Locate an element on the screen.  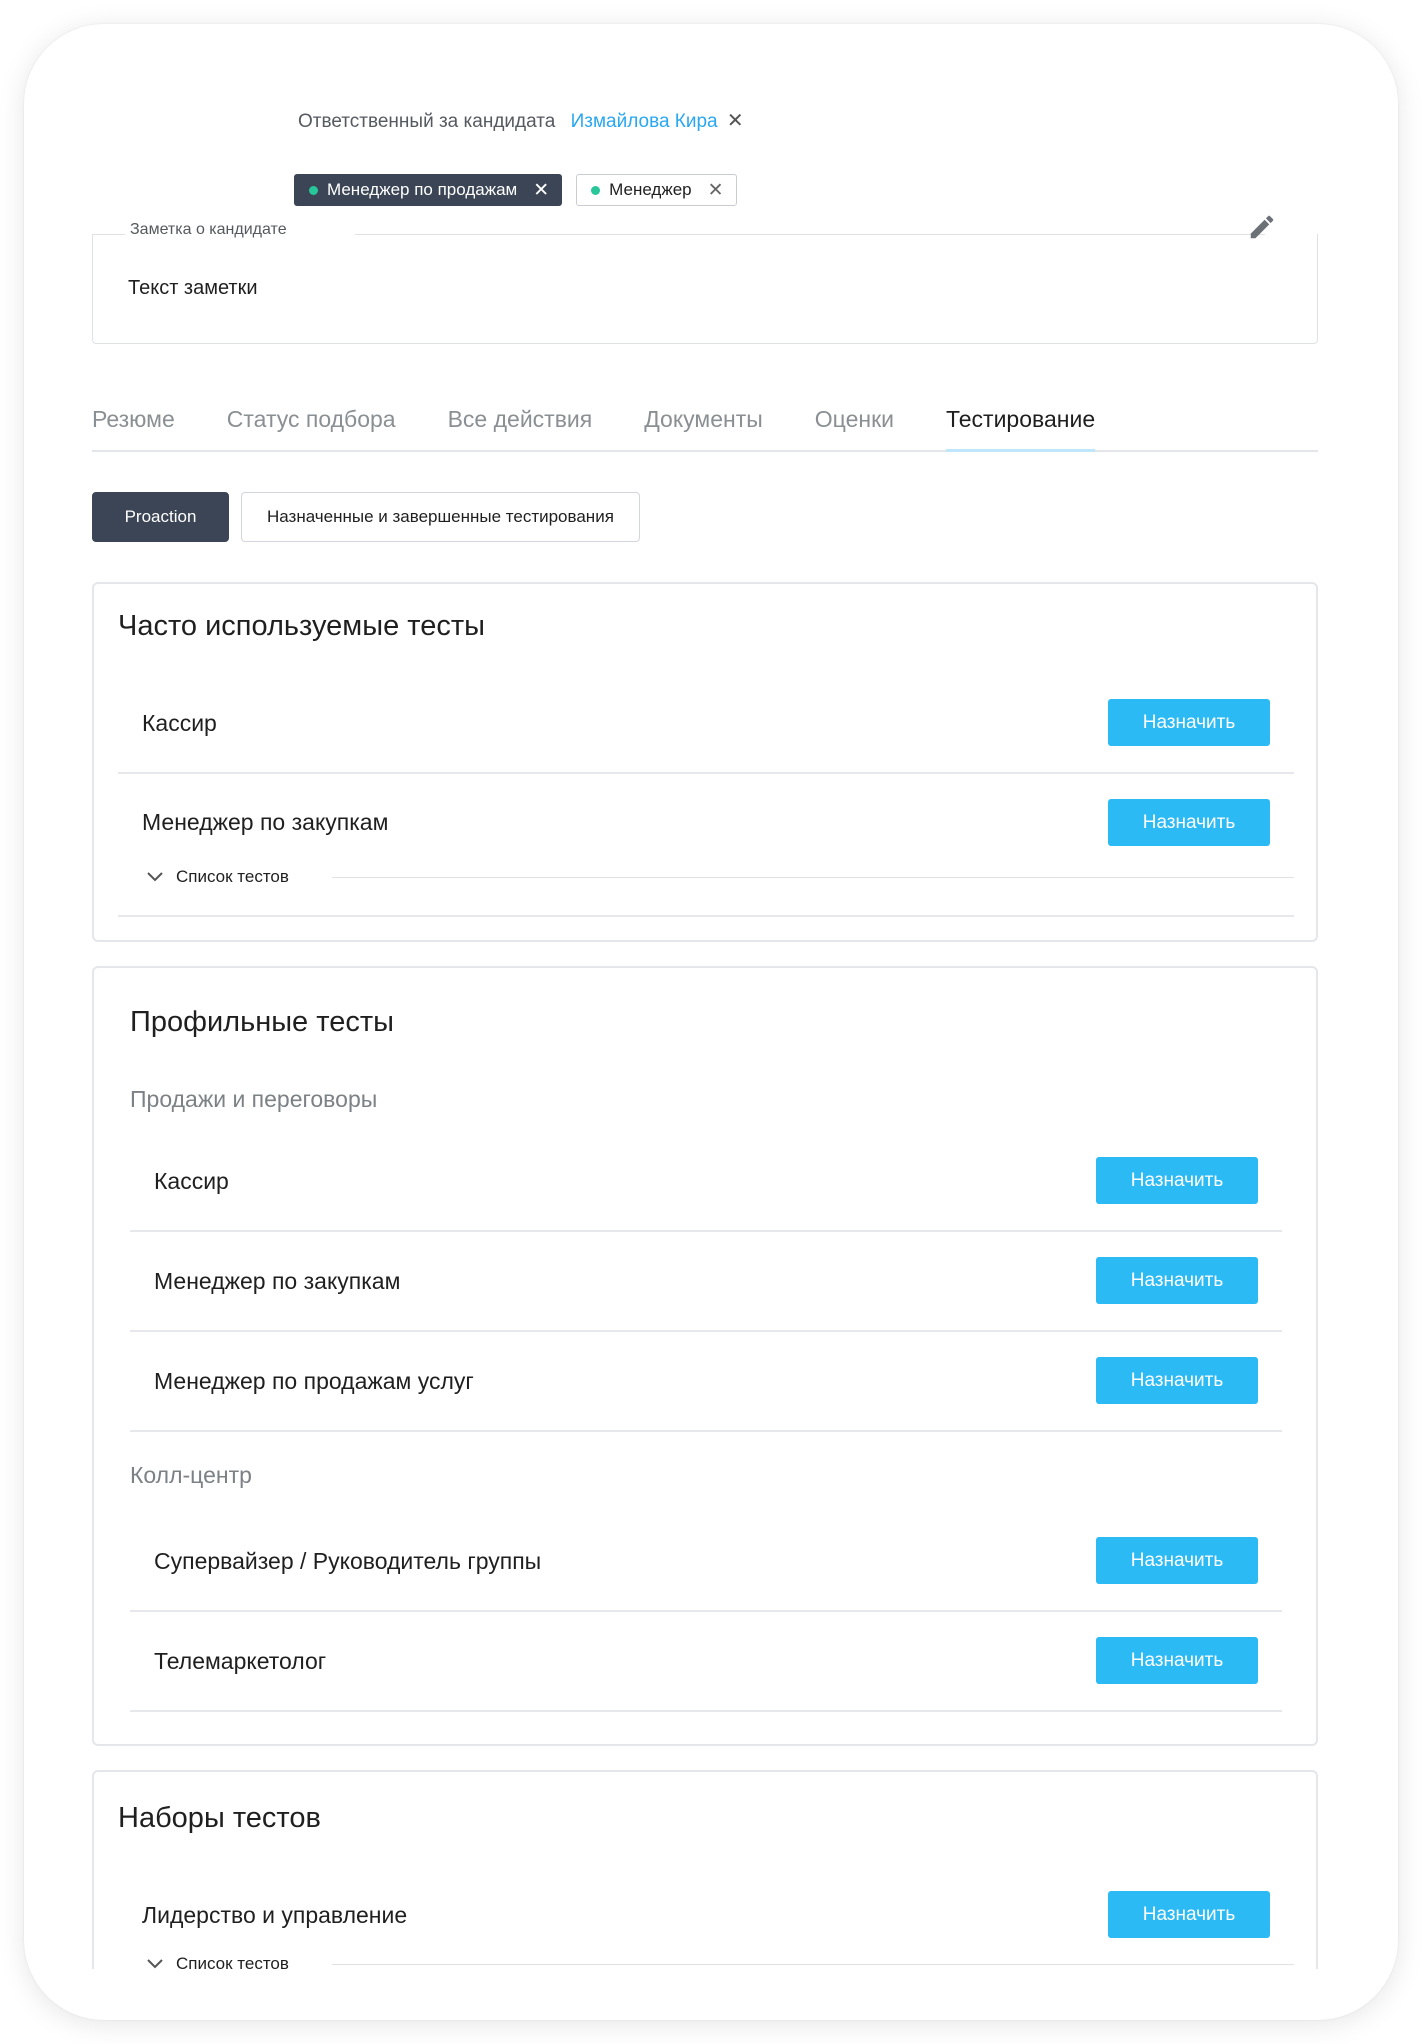
remove-responsible-icon: ✕ is located at coordinates (735, 121).